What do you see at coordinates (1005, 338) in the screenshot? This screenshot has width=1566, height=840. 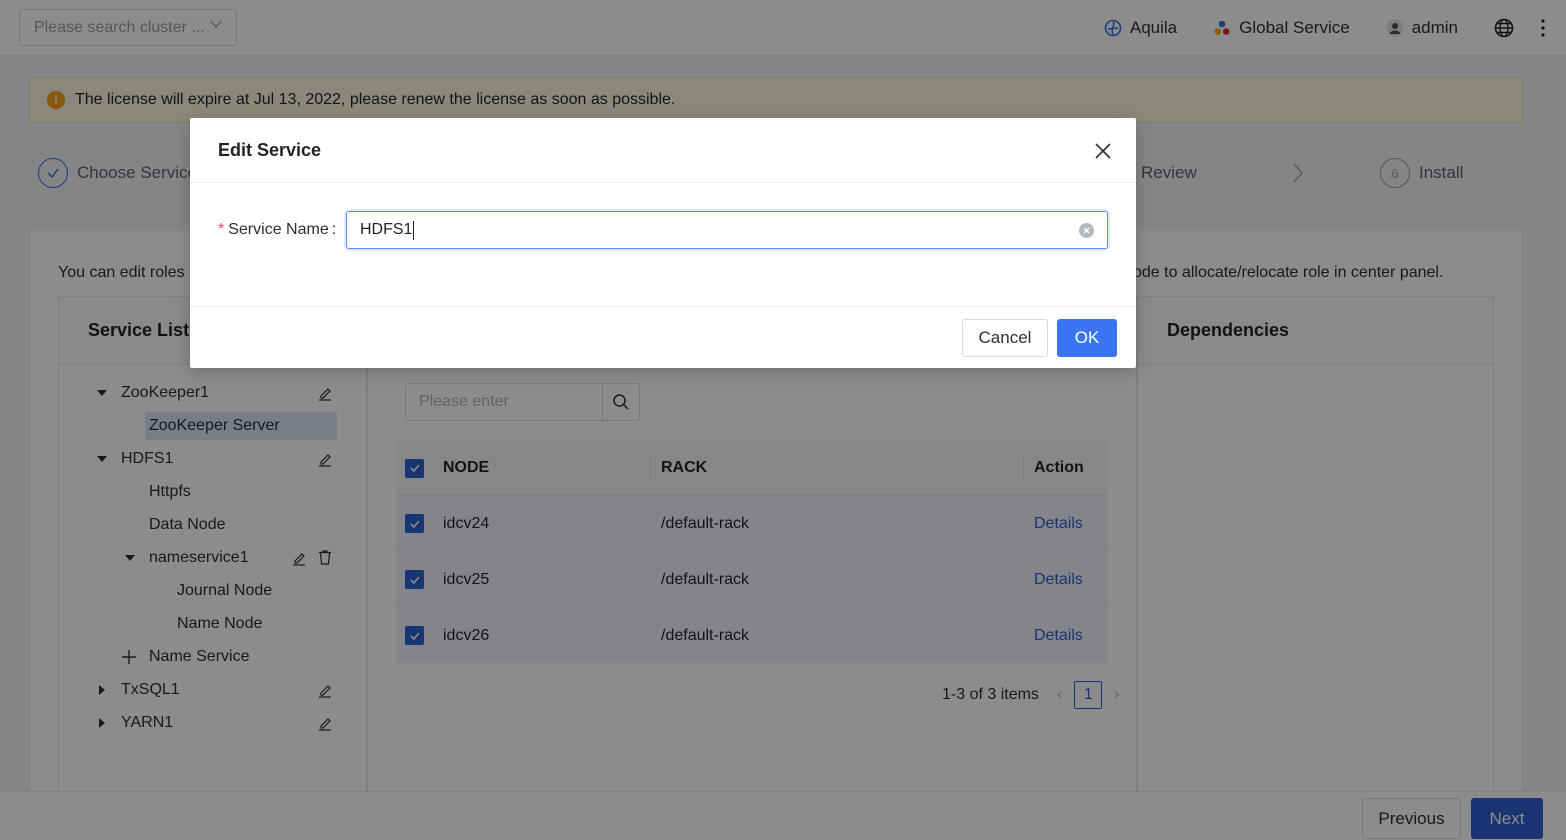 I see `cancel-button: Cancel` at bounding box center [1005, 338].